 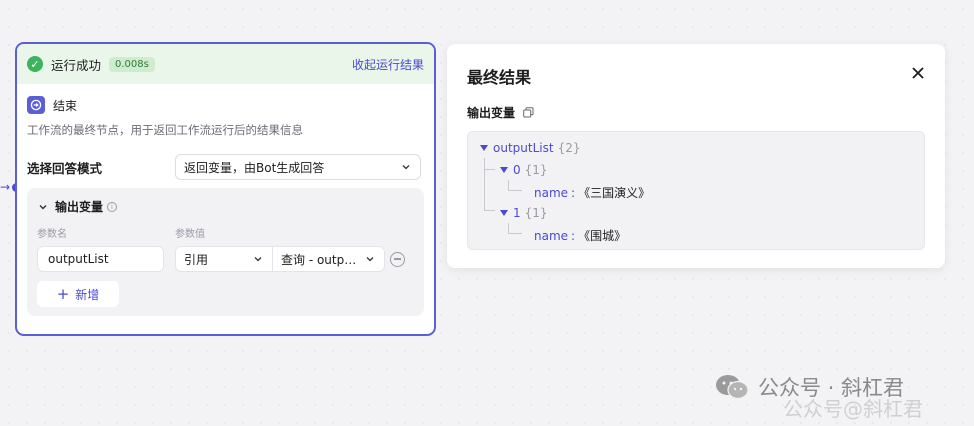 I want to click on answer-mode-value: 返回变量，由Bot生成回答, so click(x=254, y=167).